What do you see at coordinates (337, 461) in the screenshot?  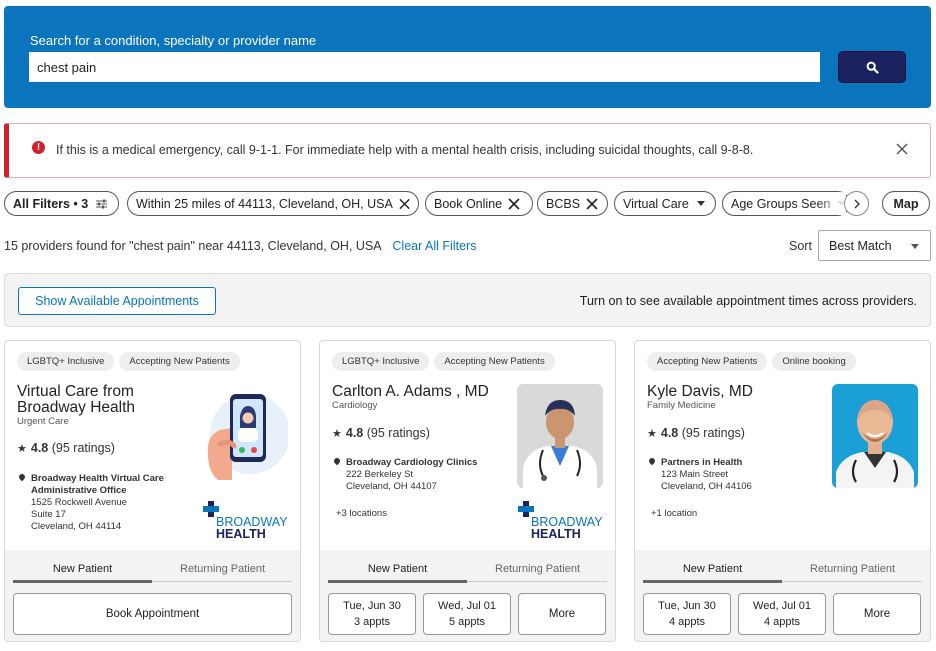 I see `map-pin-icon` at bounding box center [337, 461].